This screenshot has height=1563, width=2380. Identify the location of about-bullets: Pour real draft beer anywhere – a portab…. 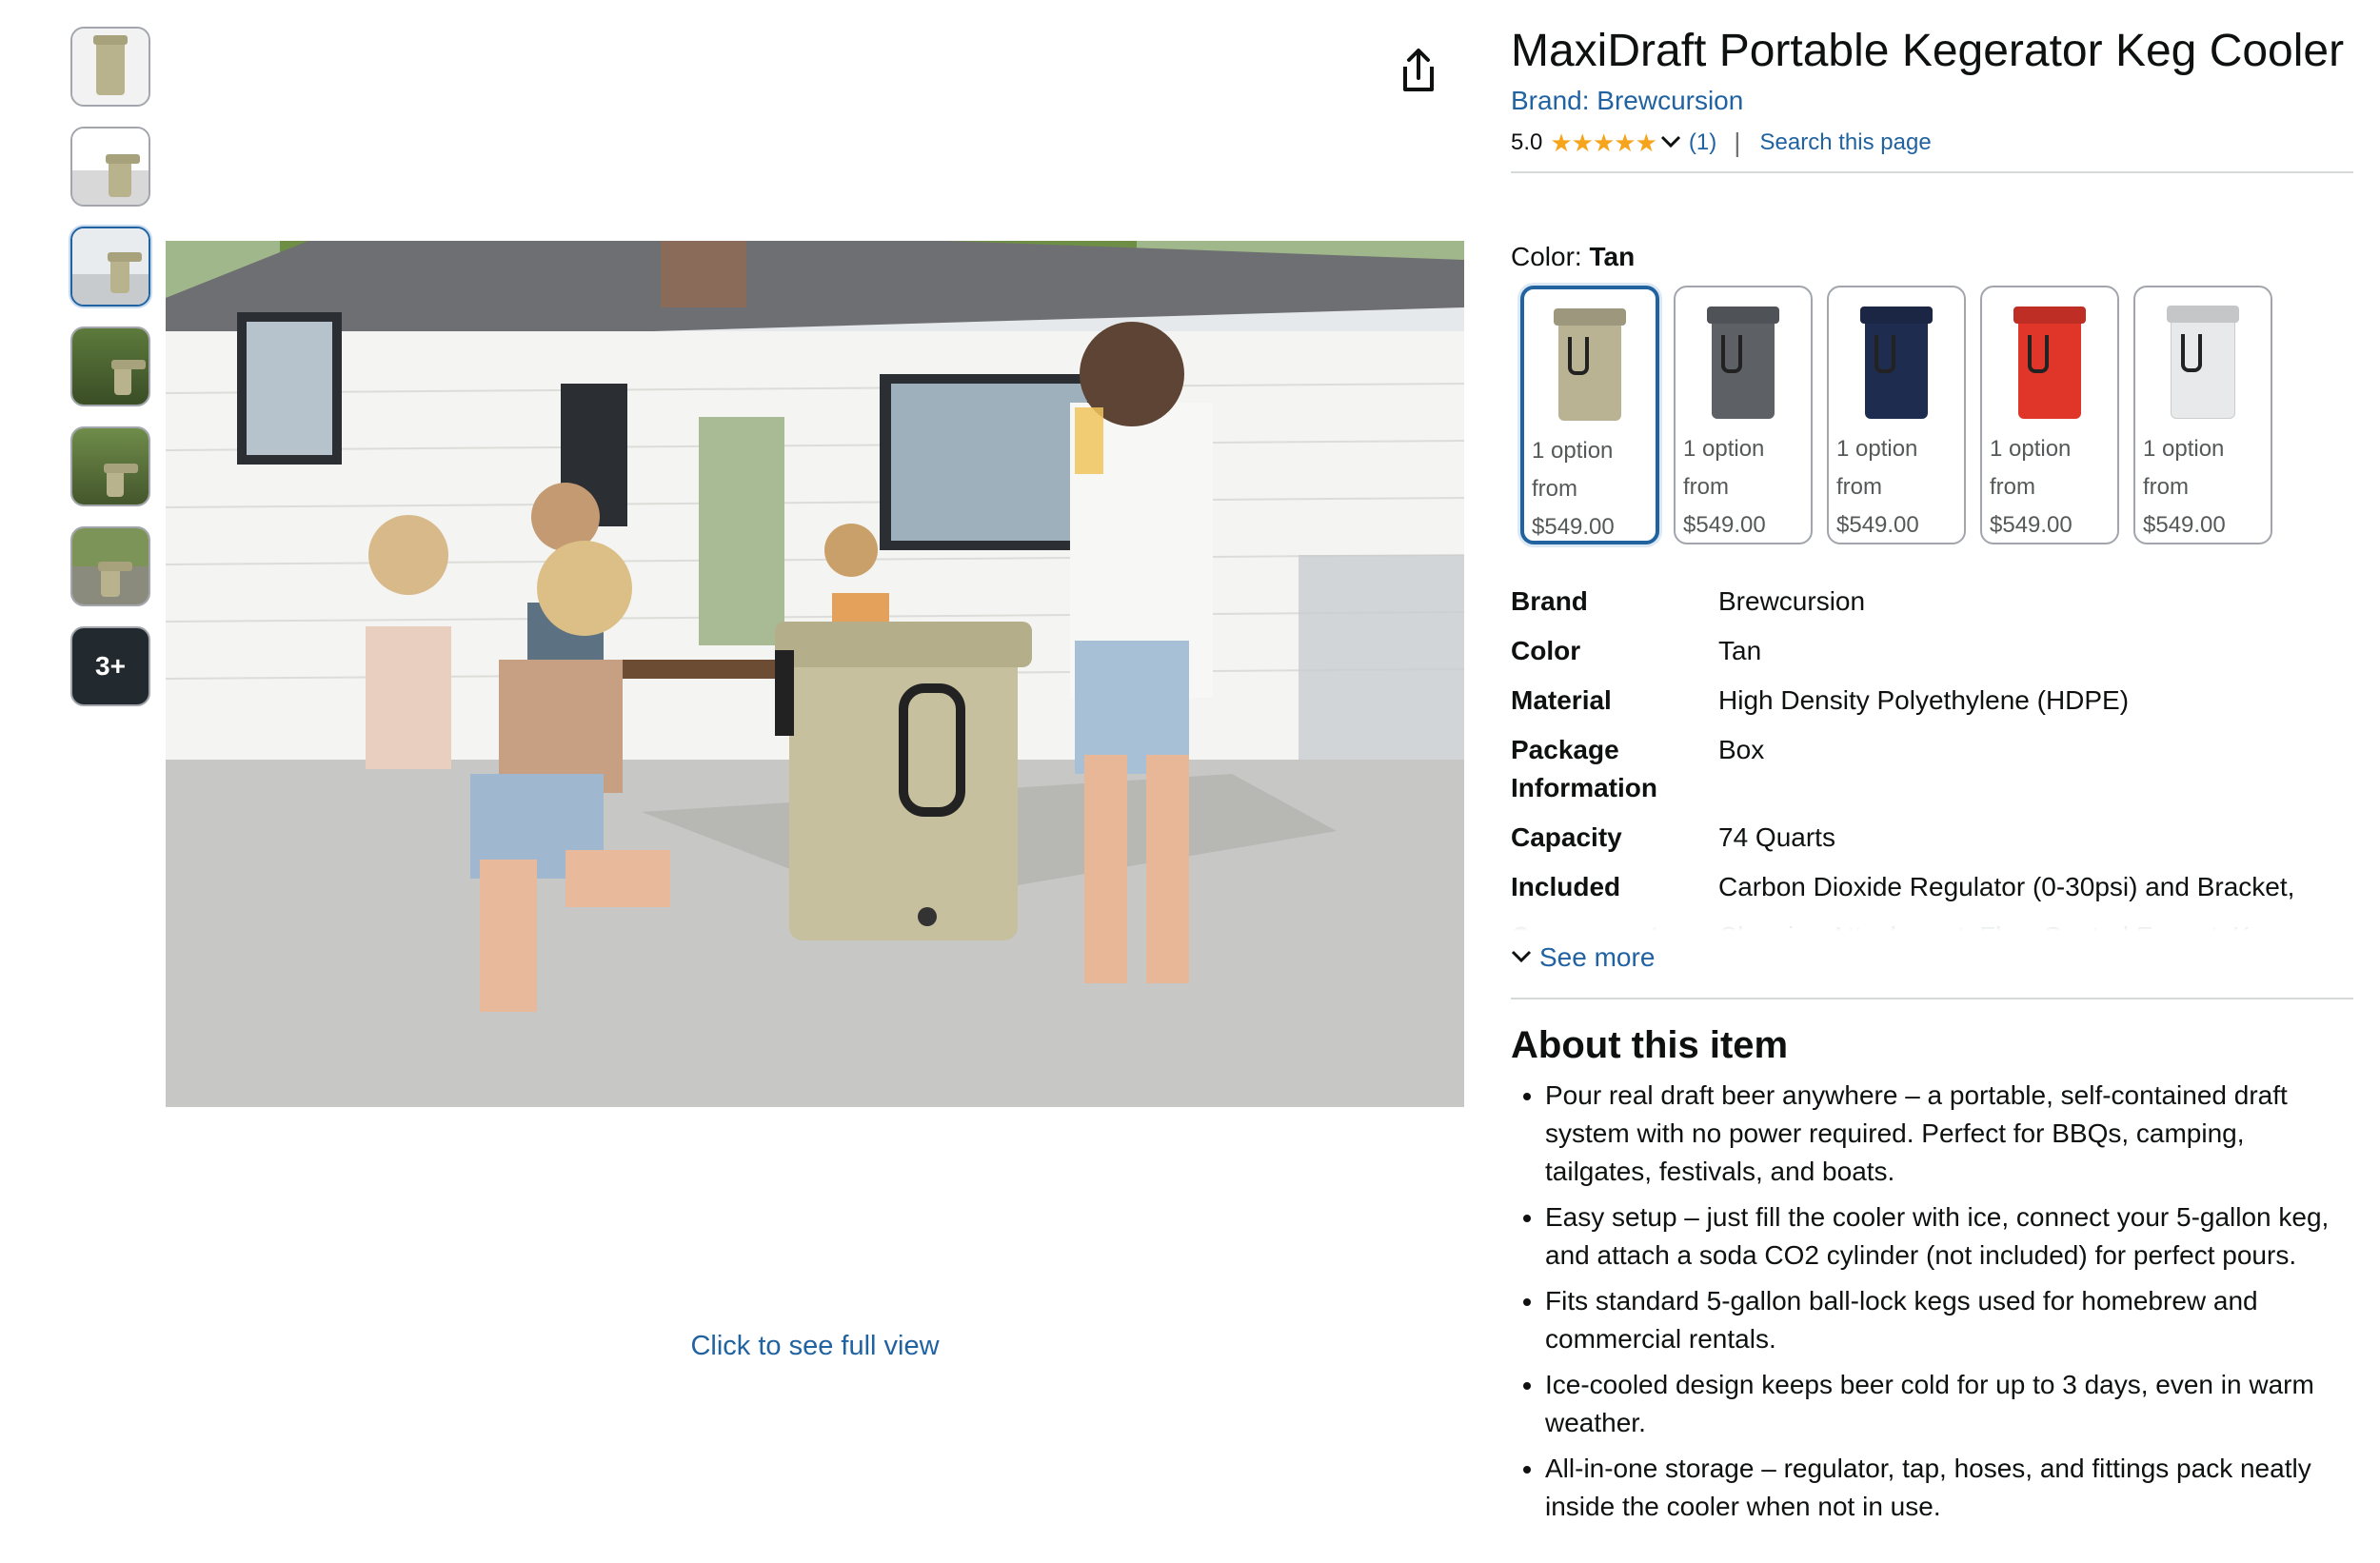
(1932, 1302).